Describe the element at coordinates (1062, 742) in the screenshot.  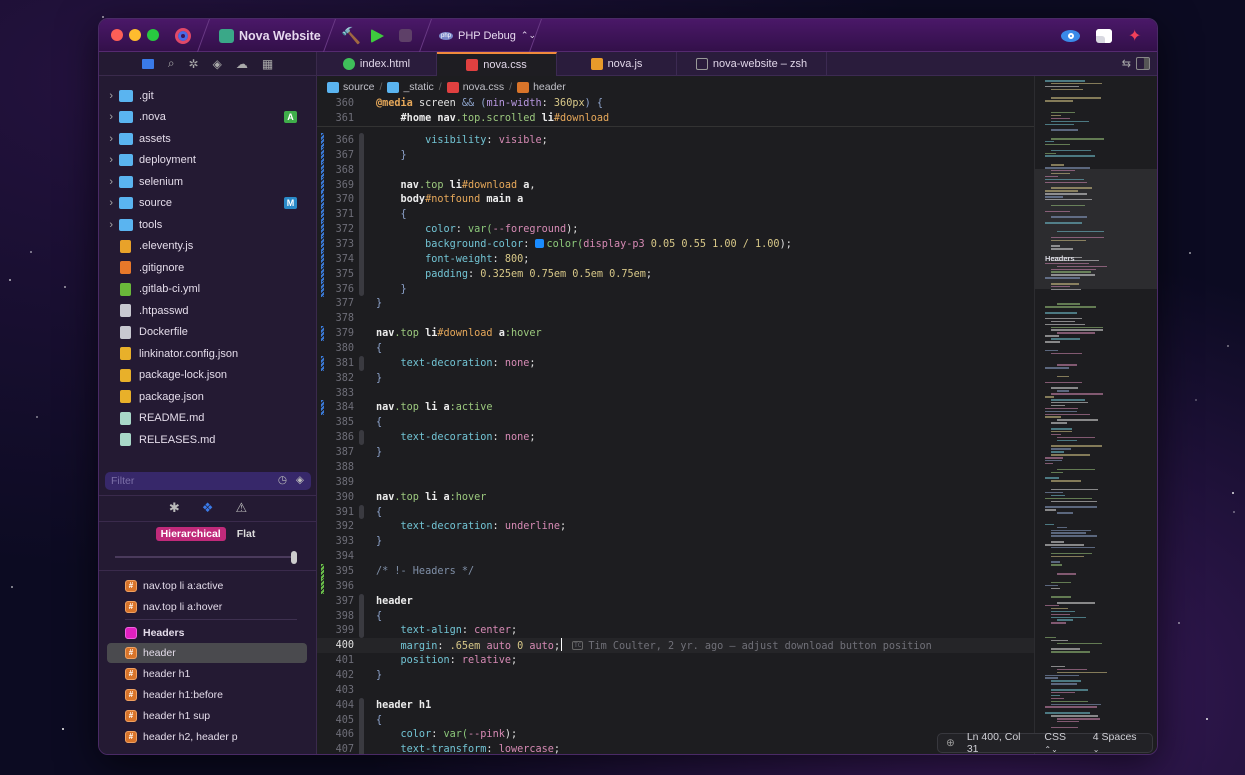
I see `language-selector: CSS ⌃⌄` at that location.